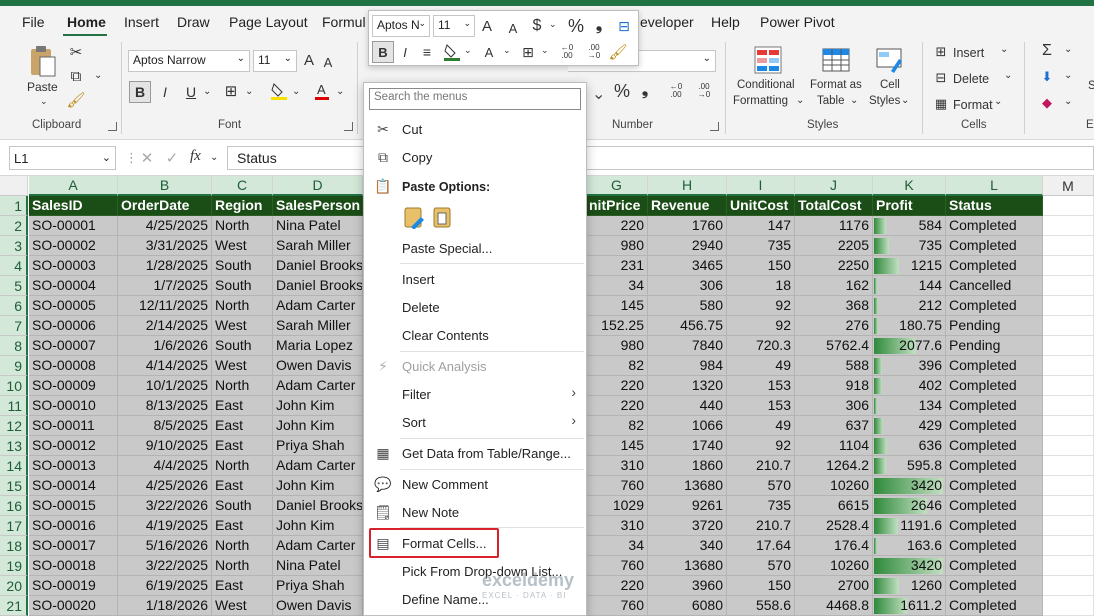 This screenshot has height=616, width=1094. Describe the element at coordinates (687, 586) in the screenshot. I see `table-cell: 3960` at that location.